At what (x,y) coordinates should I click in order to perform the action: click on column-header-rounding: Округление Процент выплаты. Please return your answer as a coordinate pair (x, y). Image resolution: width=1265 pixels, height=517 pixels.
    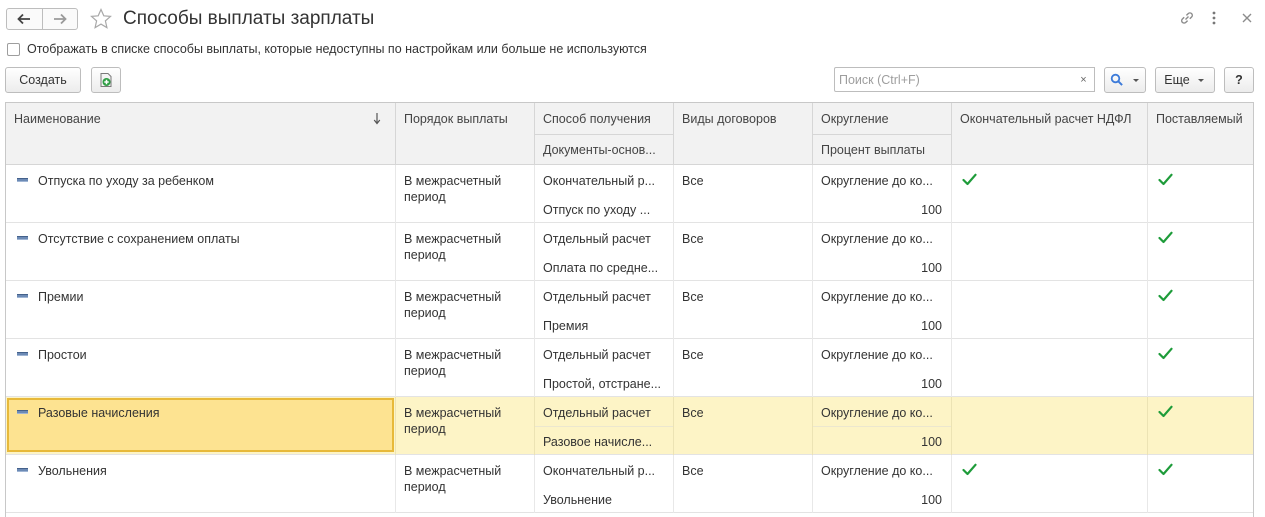
    Looking at the image, I should click on (882, 134).